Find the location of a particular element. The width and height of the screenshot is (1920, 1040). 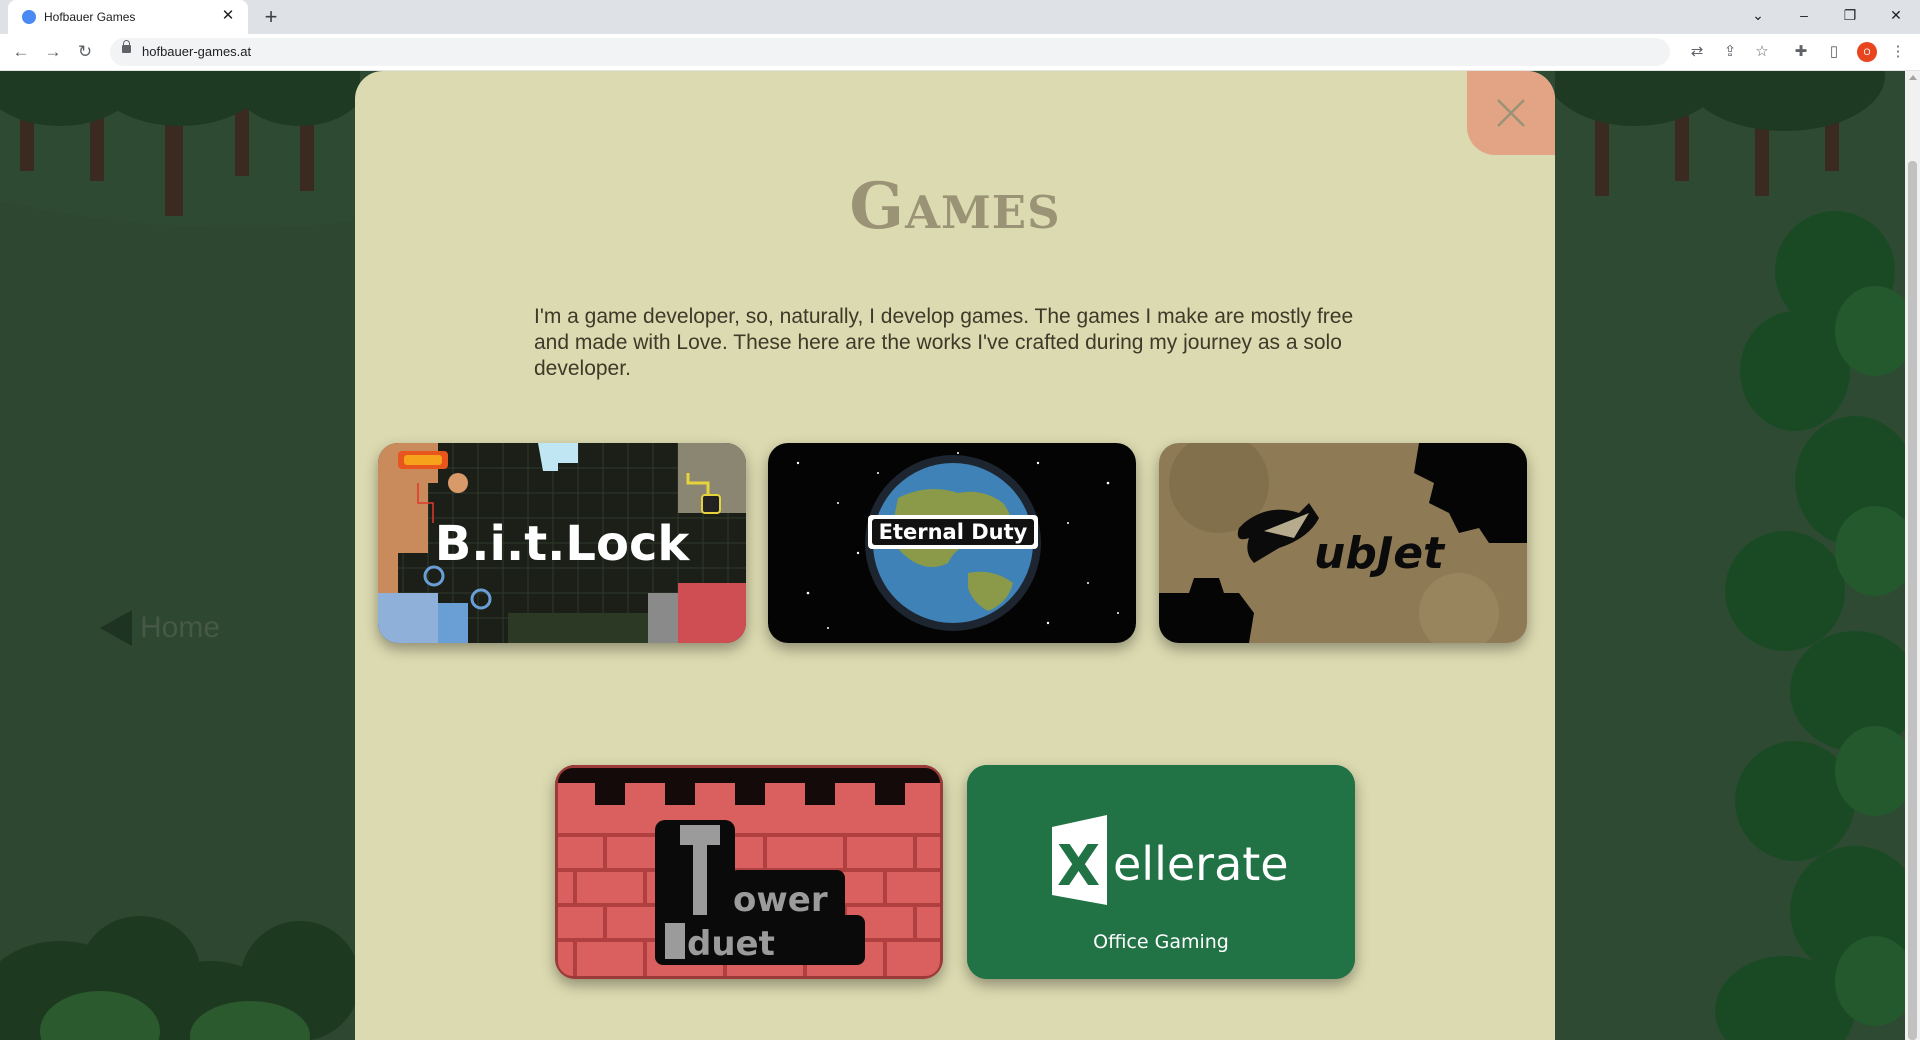

minimize-button: – is located at coordinates (1804, 17).